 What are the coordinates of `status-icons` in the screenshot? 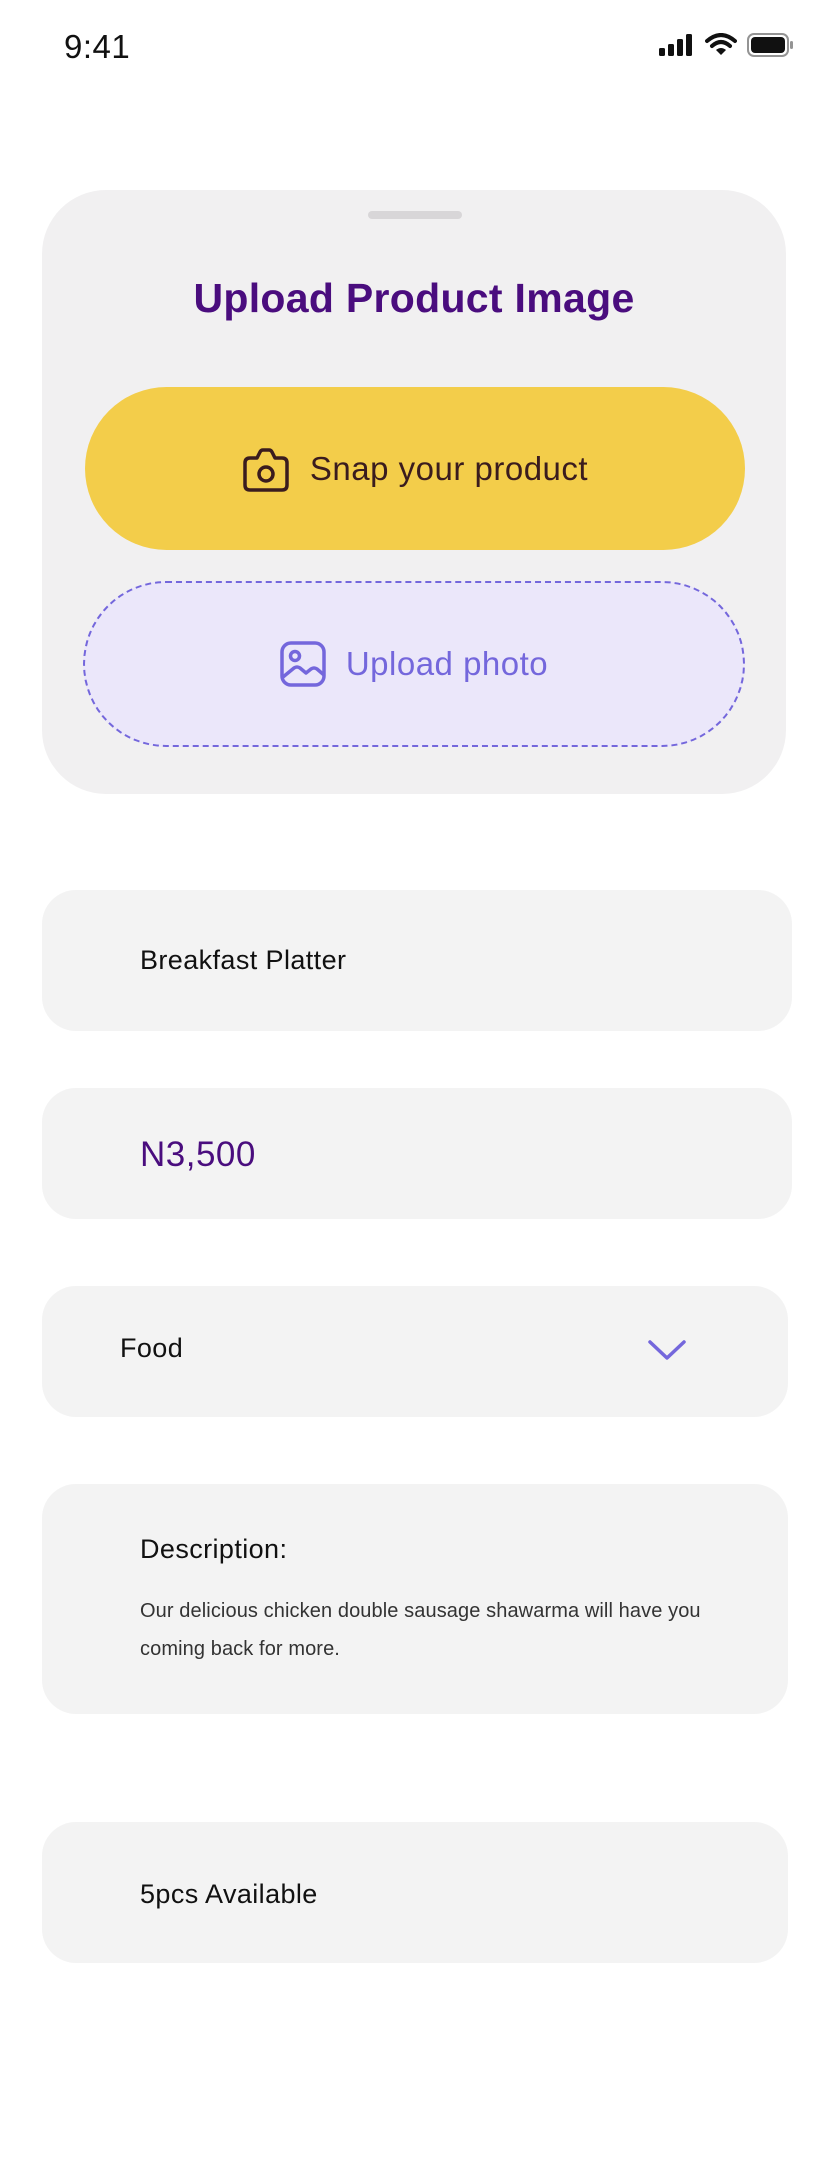 It's located at (727, 45).